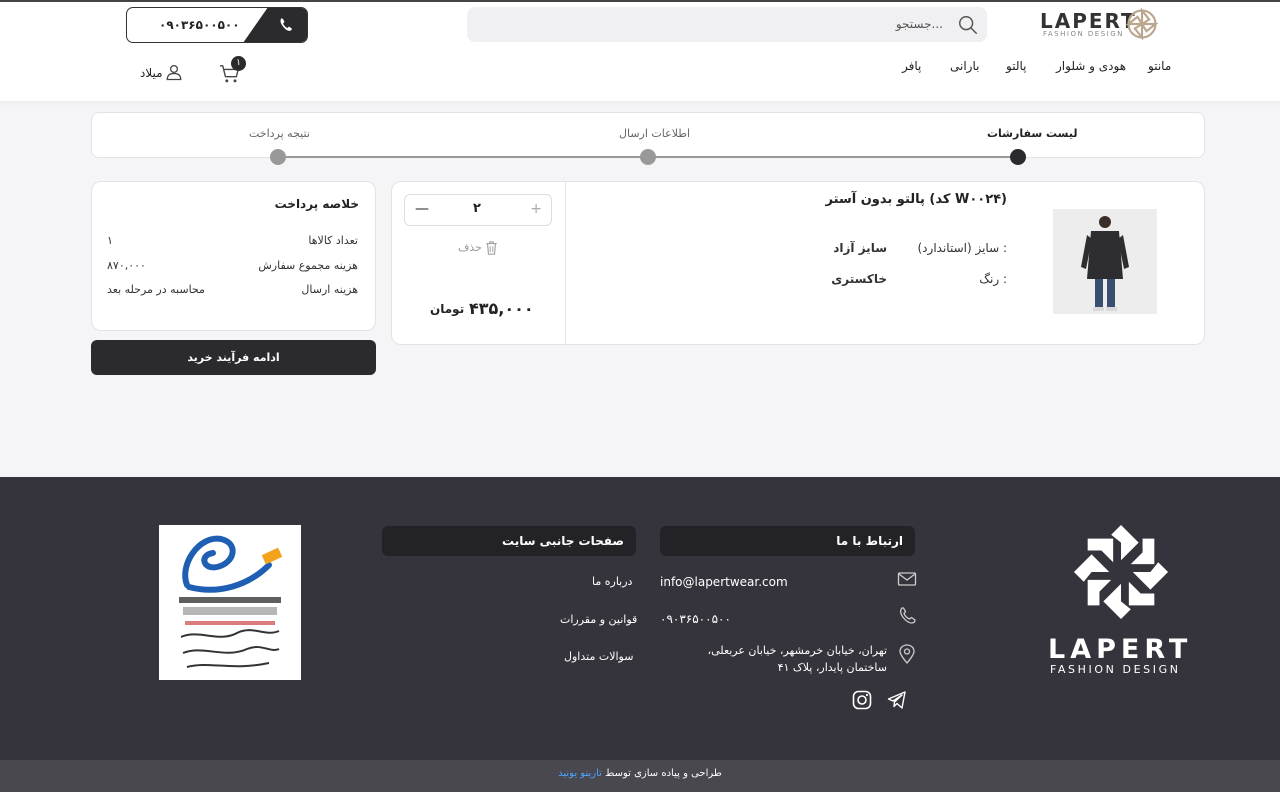 The image size is (1280, 792). I want to click on telegram-icon, so click(897, 700).